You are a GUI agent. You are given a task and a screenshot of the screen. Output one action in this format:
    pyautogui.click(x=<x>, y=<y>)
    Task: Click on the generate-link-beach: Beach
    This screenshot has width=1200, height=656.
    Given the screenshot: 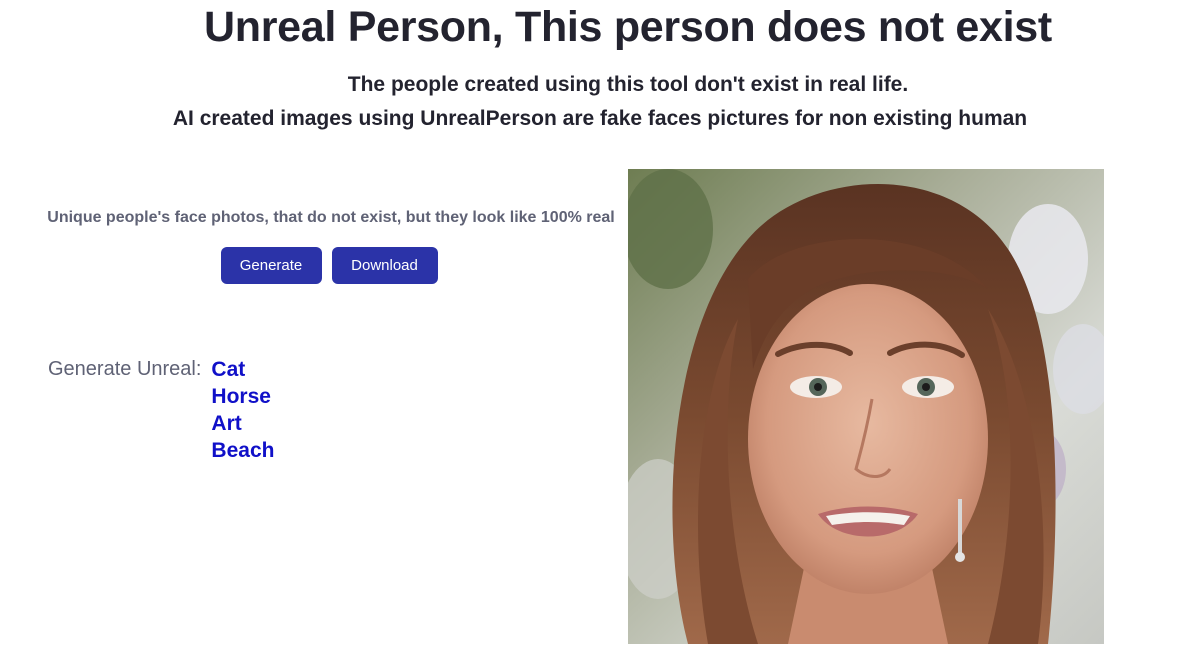 What is the action you would take?
    pyautogui.click(x=242, y=450)
    